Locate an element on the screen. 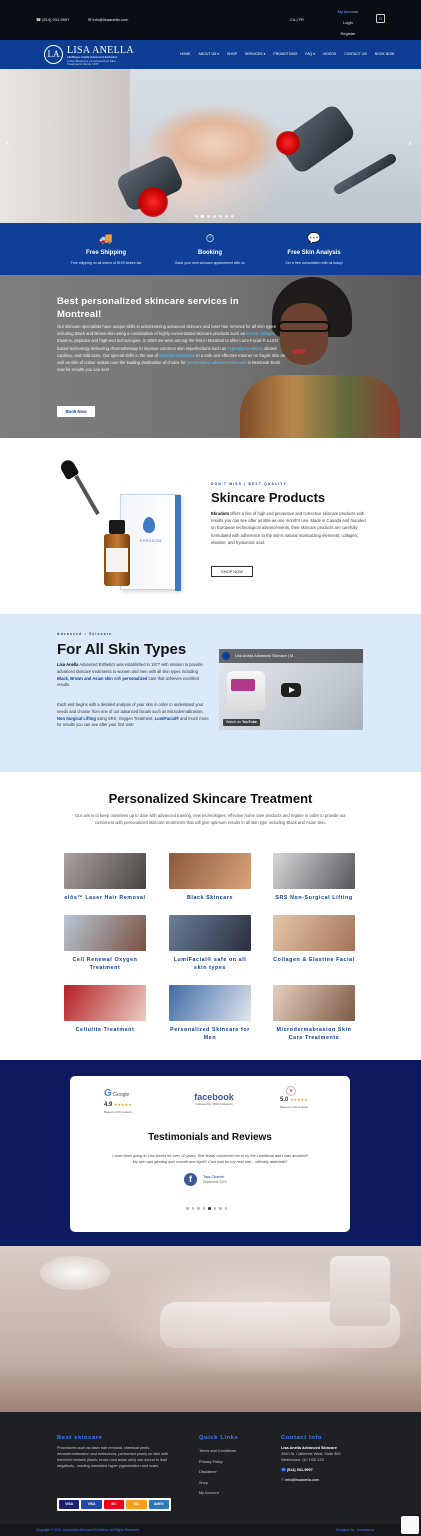  shop-now-button: SHOP NOW is located at coordinates (232, 571).